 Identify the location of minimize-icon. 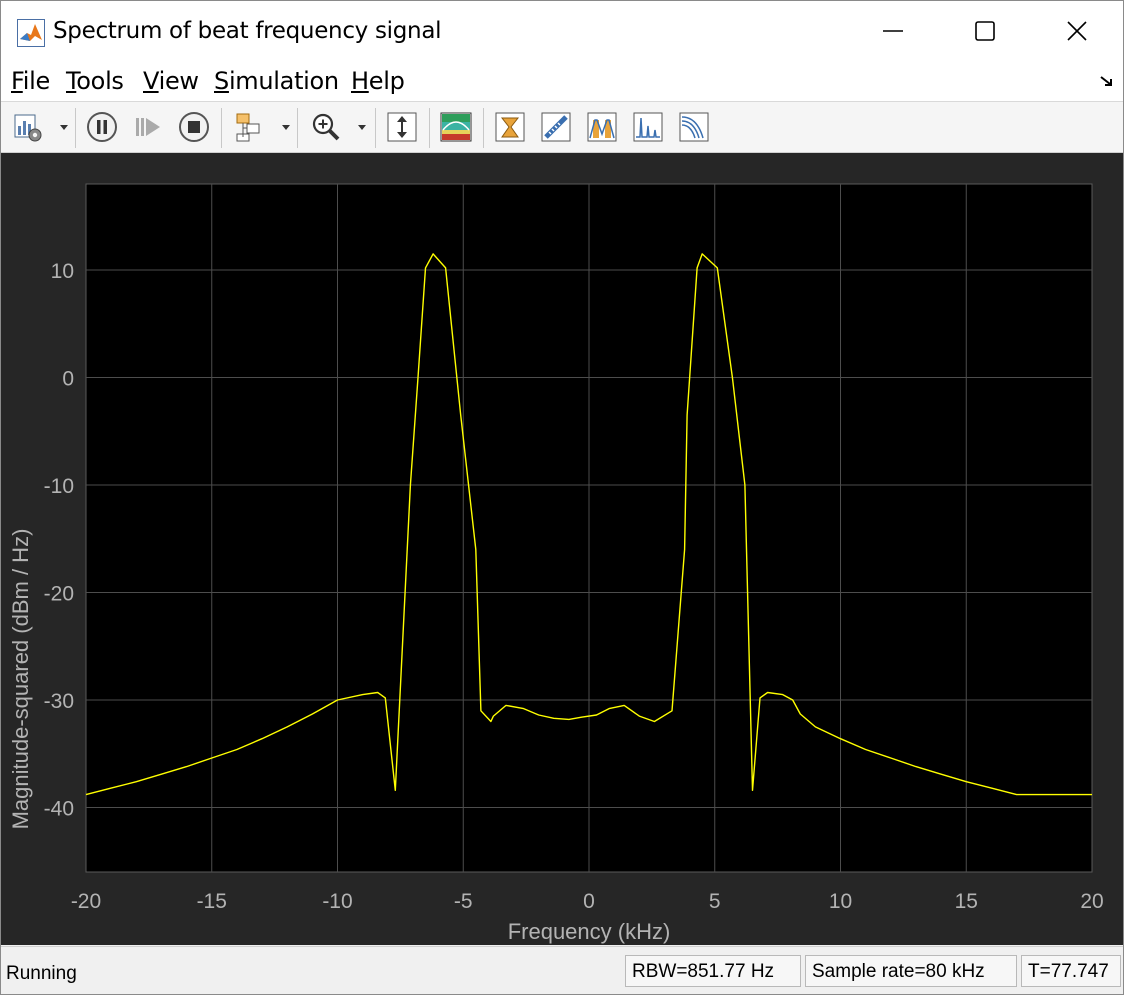
(893, 31).